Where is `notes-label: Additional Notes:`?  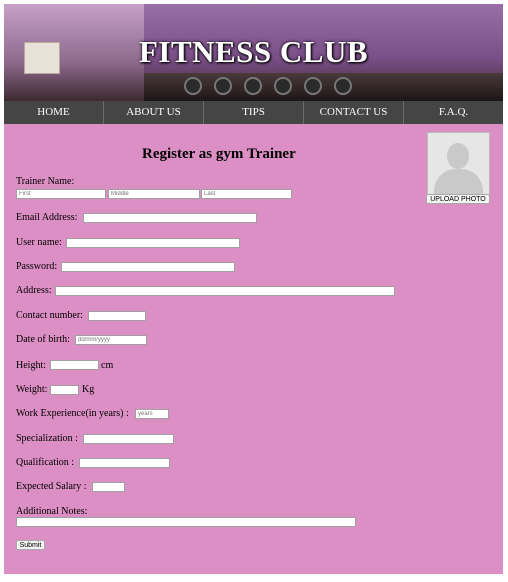
notes-label: Additional Notes: is located at coordinates (52, 511).